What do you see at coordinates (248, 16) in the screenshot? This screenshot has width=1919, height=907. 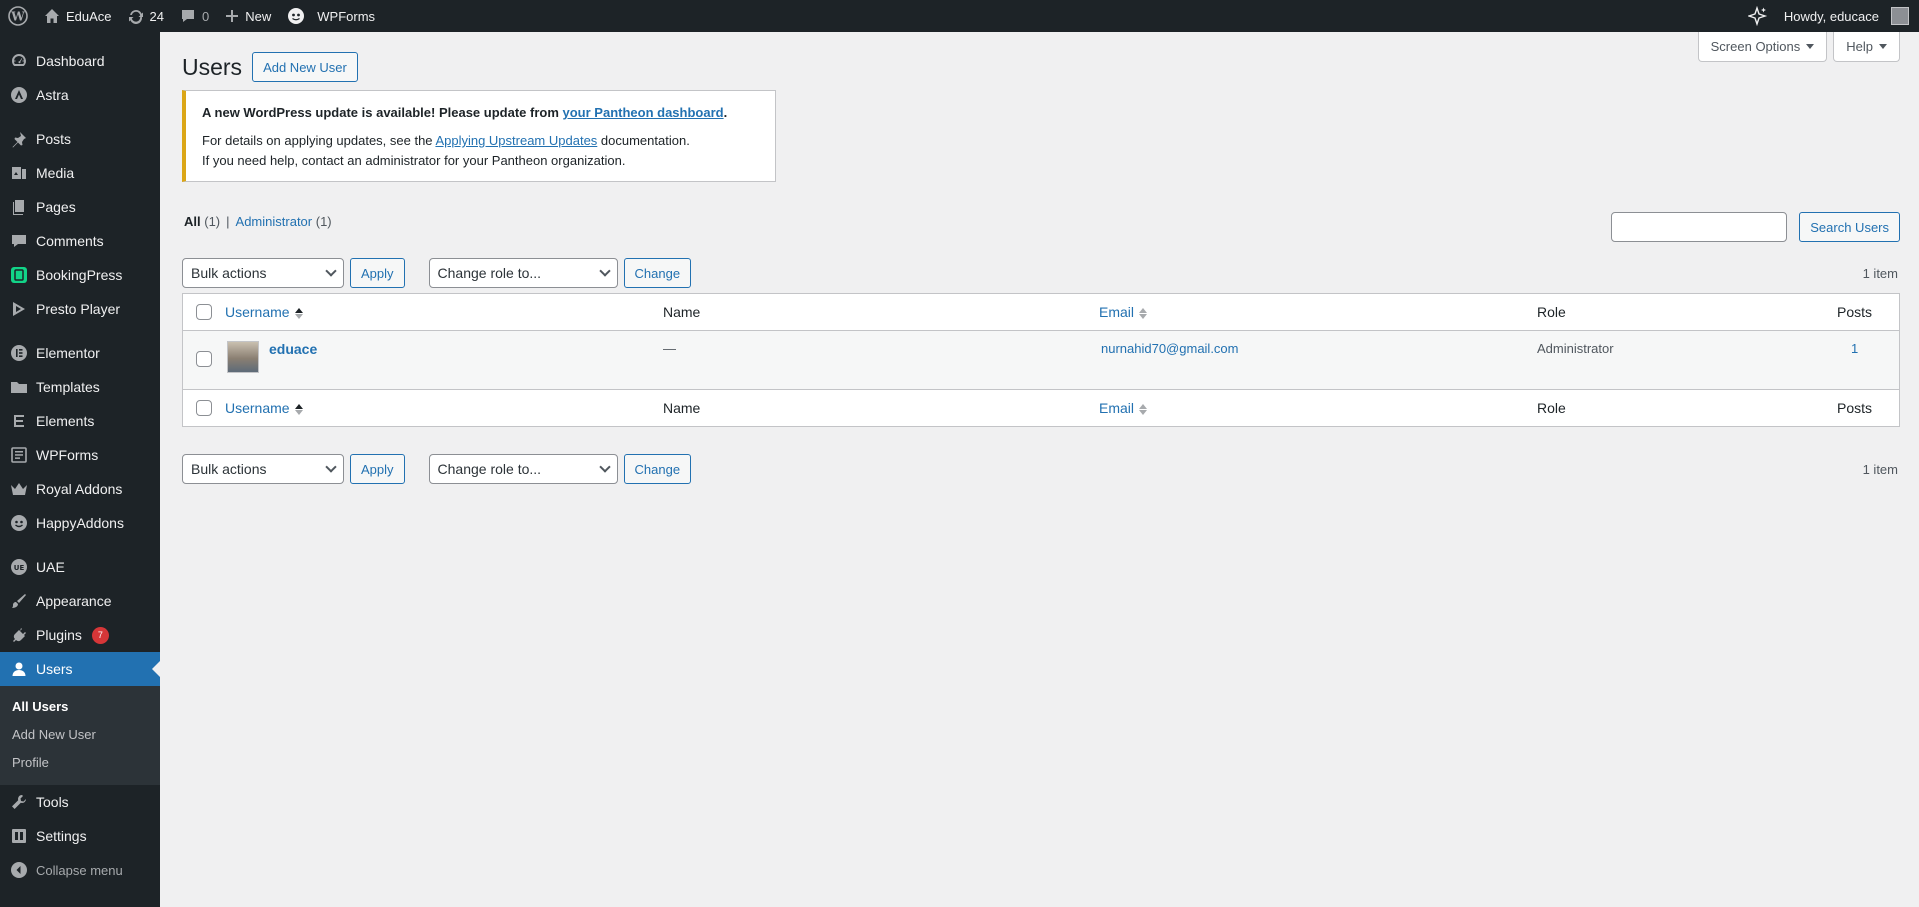 I see `new-content-link: New` at bounding box center [248, 16].